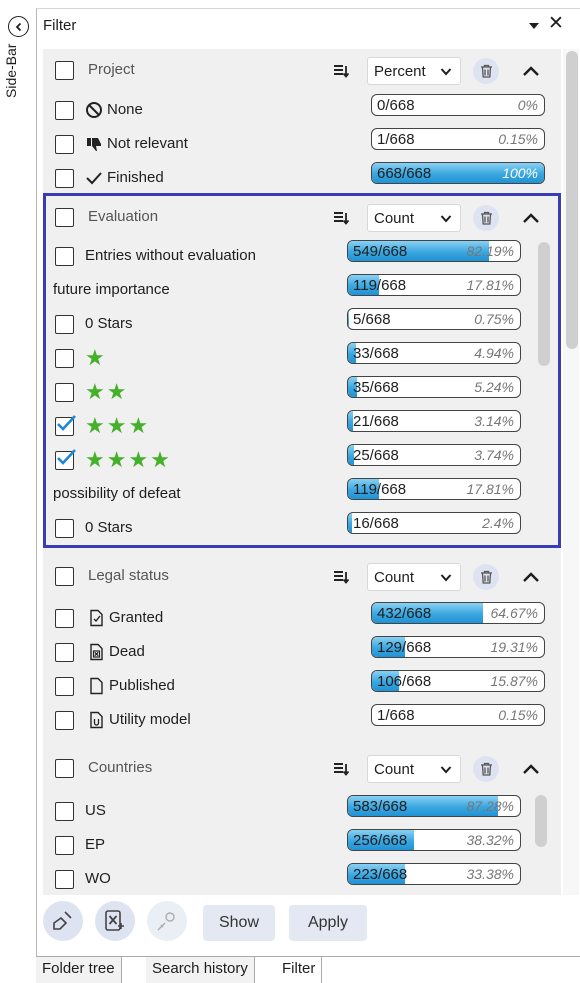 Image resolution: width=580 pixels, height=983 pixels. Describe the element at coordinates (302, 721) in the screenshot. I see `list-item: Utility model 1/668 0.15%` at that location.